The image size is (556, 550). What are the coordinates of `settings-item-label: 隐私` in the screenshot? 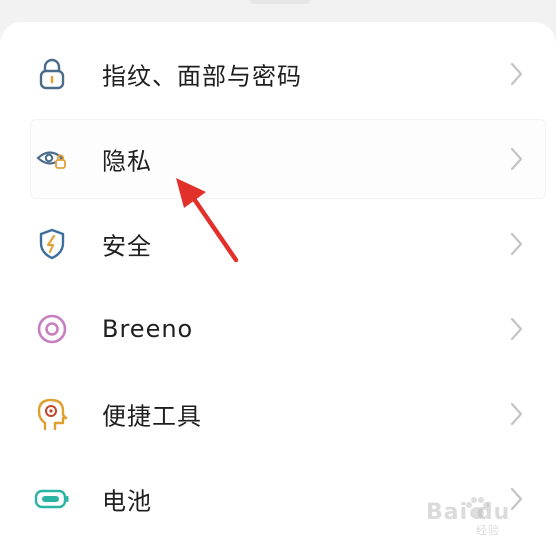 It's located at (127, 161).